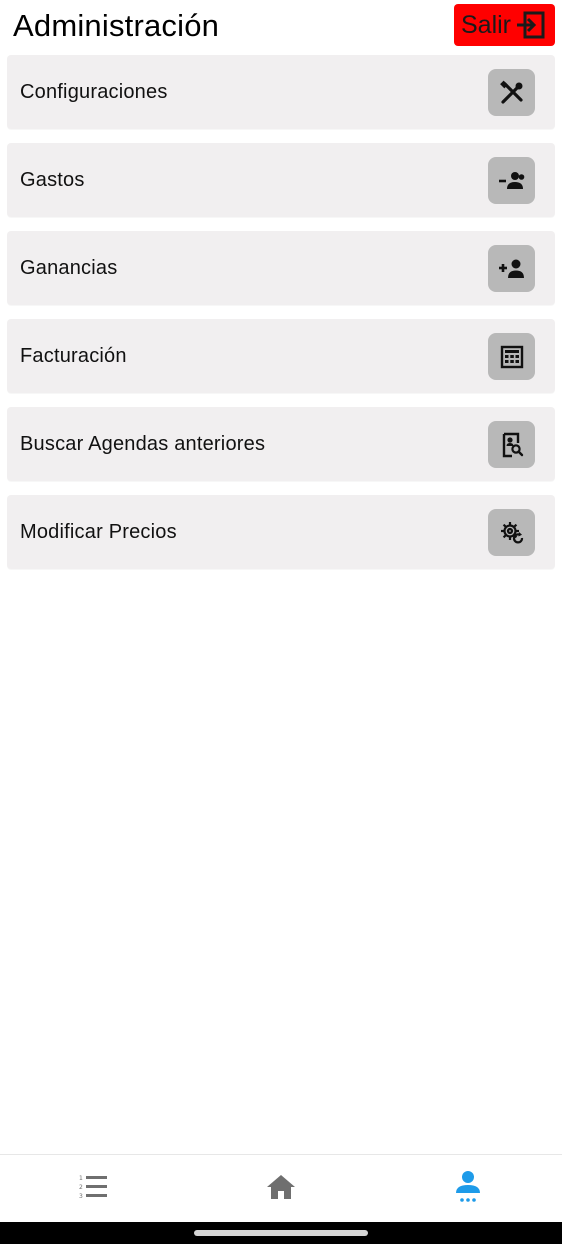 The width and height of the screenshot is (562, 1244). I want to click on page-title: Administración, so click(116, 25).